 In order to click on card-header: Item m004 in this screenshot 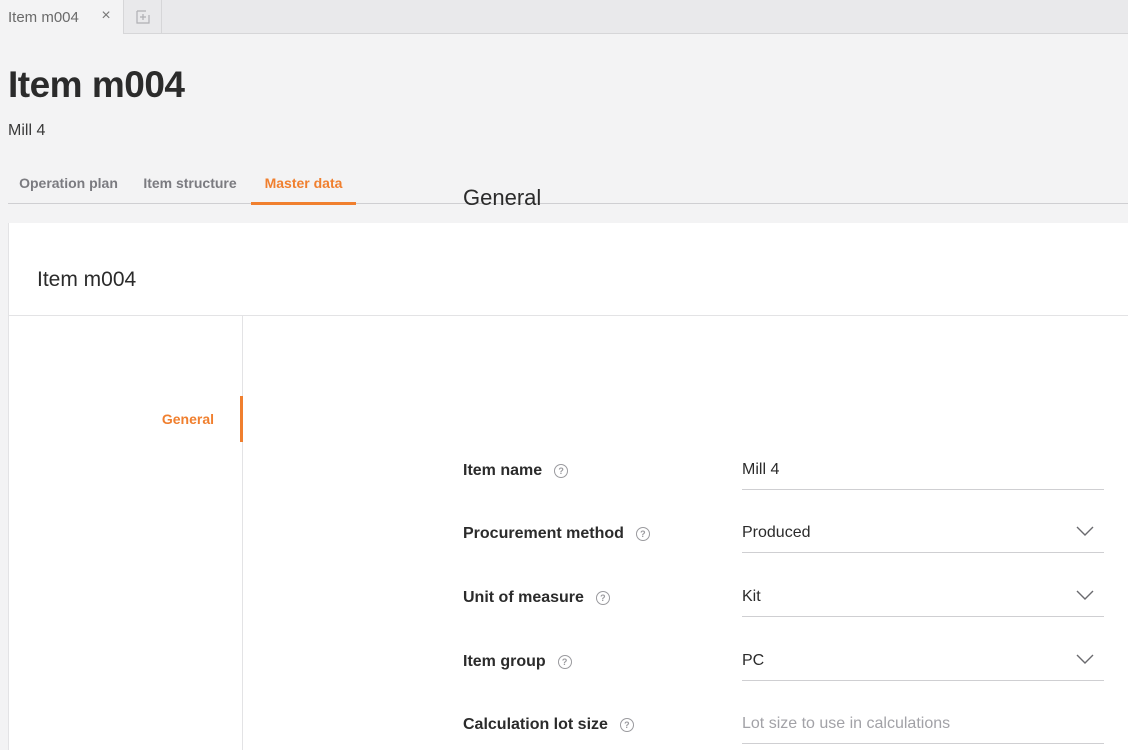, I will do `click(568, 269)`.